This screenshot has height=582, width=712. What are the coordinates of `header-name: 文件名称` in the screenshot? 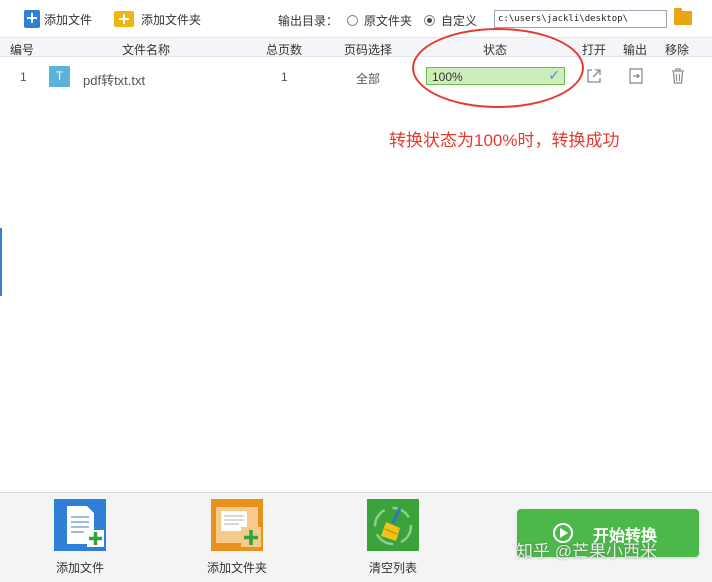 It's located at (146, 50).